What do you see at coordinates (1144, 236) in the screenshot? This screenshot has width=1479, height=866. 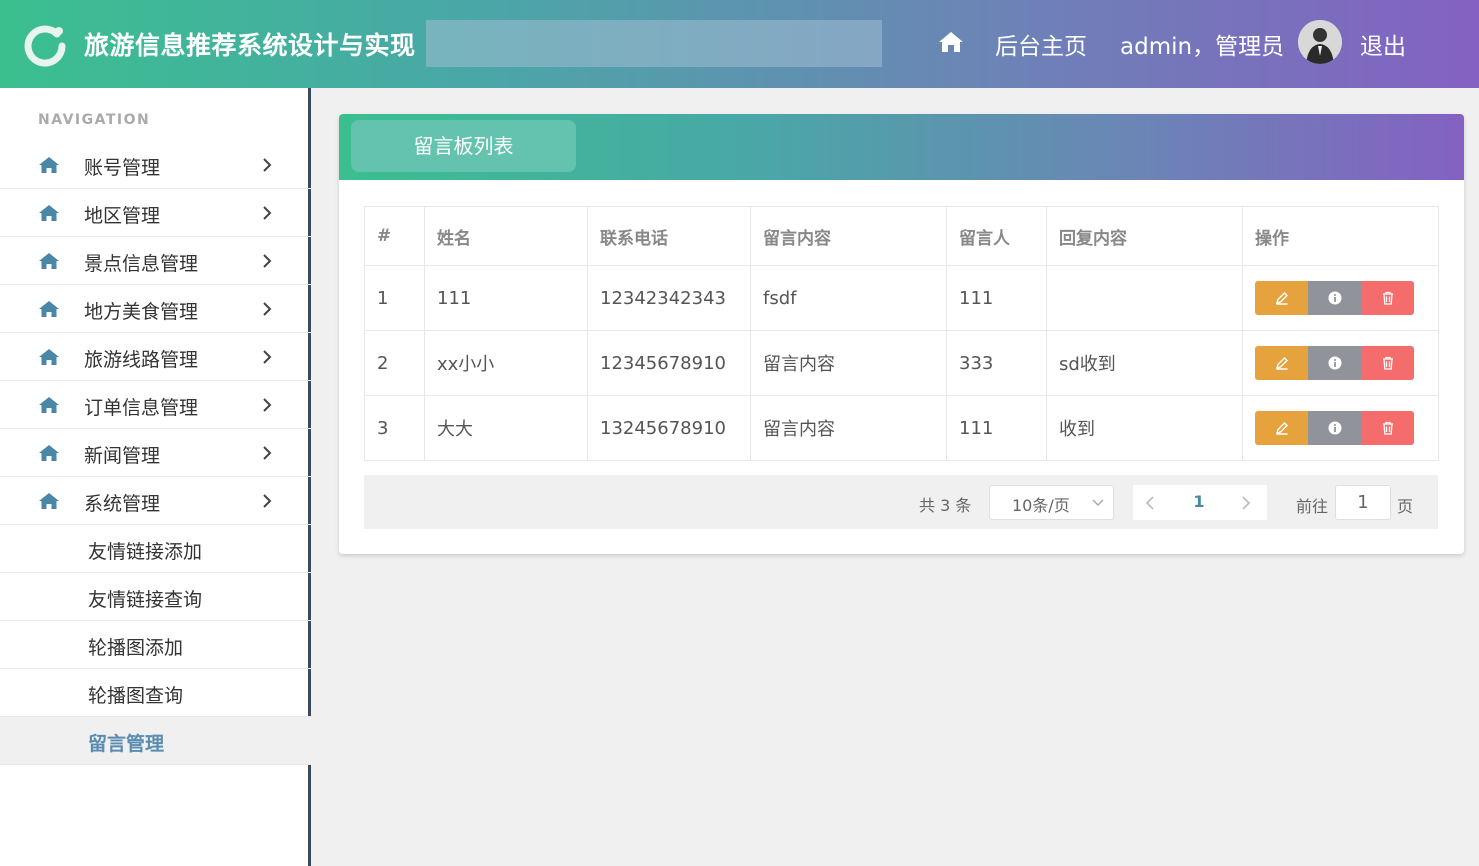 I see `column-header: 回复内容` at bounding box center [1144, 236].